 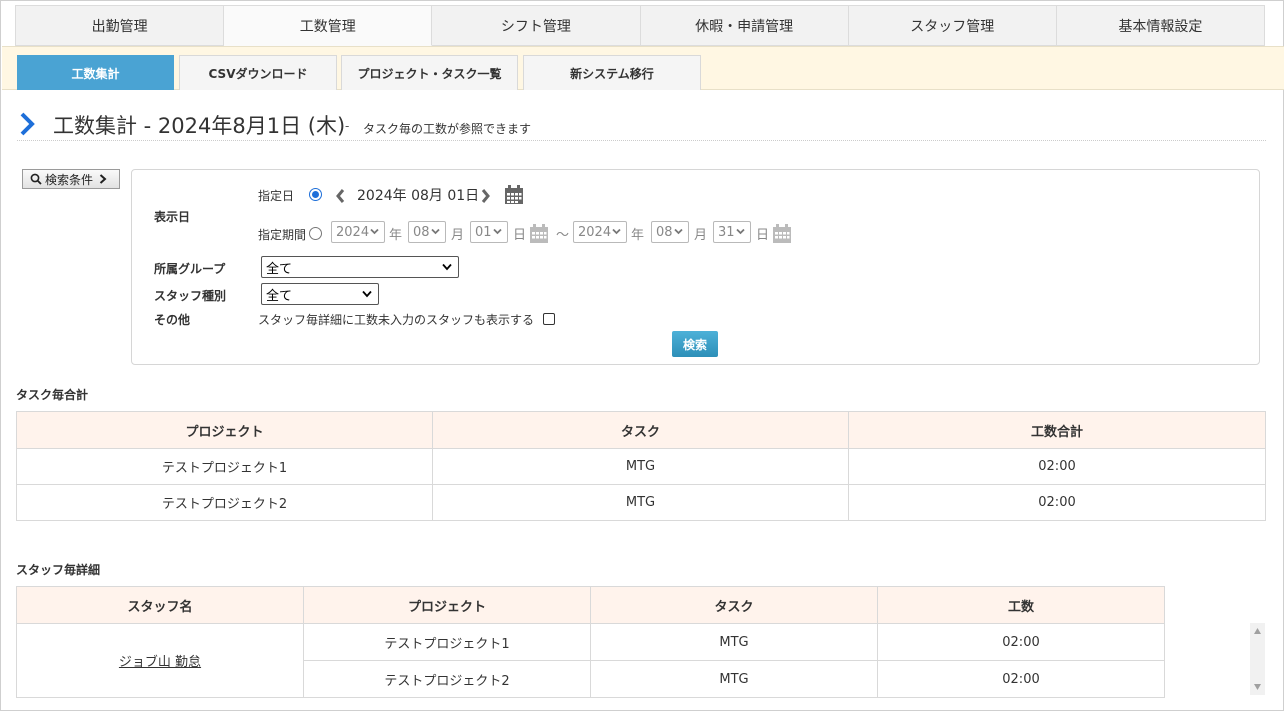 What do you see at coordinates (641, 124) in the screenshot?
I see `page-heading: 工数集計 - 2024年8月1日 (木) - タスク毎の工数が参照できます` at bounding box center [641, 124].